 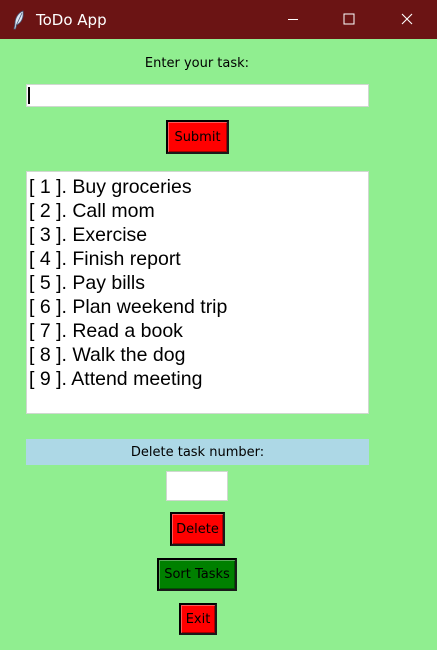 What do you see at coordinates (197, 283) in the screenshot?
I see `list-item: [ 5 ]. Pay bills` at bounding box center [197, 283].